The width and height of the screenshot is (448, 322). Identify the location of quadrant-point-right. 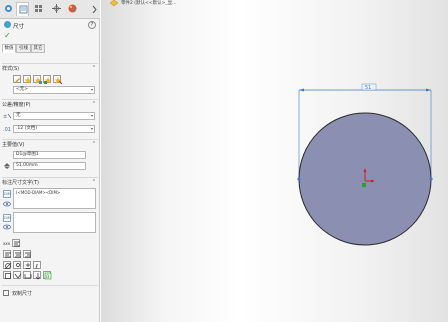
(431, 179).